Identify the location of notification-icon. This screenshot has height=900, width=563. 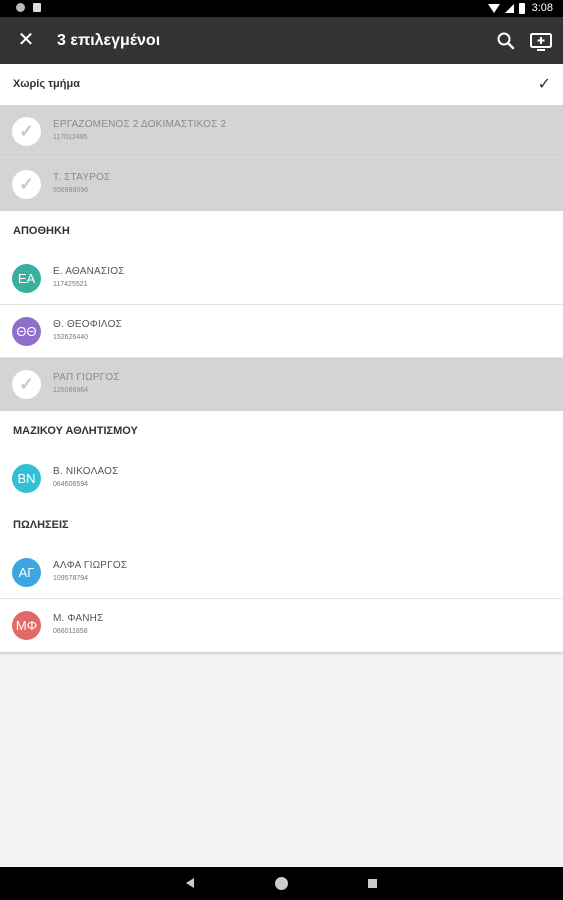
(20, 7).